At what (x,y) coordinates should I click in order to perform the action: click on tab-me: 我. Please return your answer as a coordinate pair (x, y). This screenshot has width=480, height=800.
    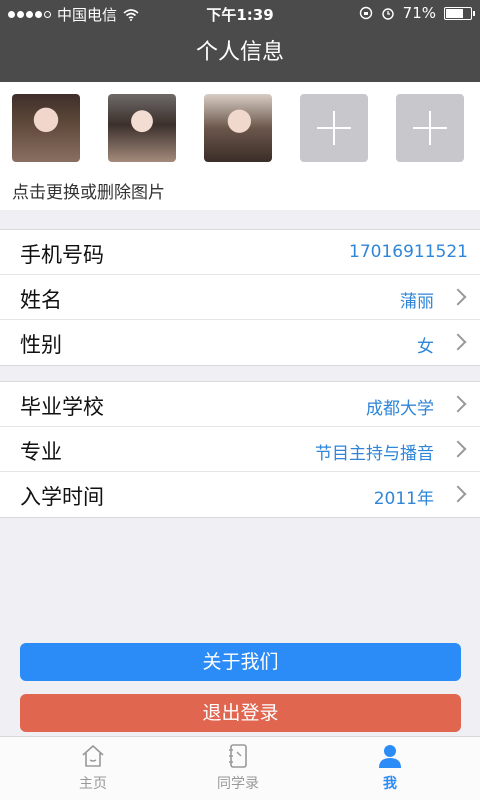
    Looking at the image, I should click on (390, 768).